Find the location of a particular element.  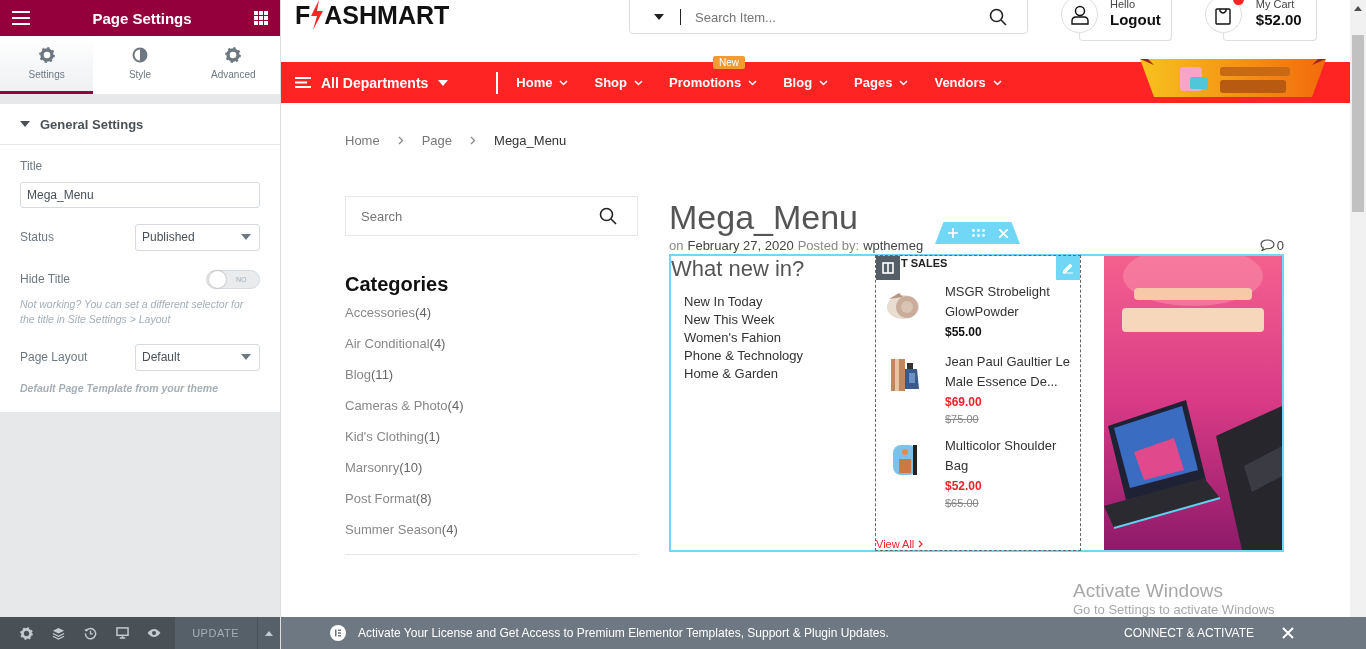

eye-icon is located at coordinates (154, 633).